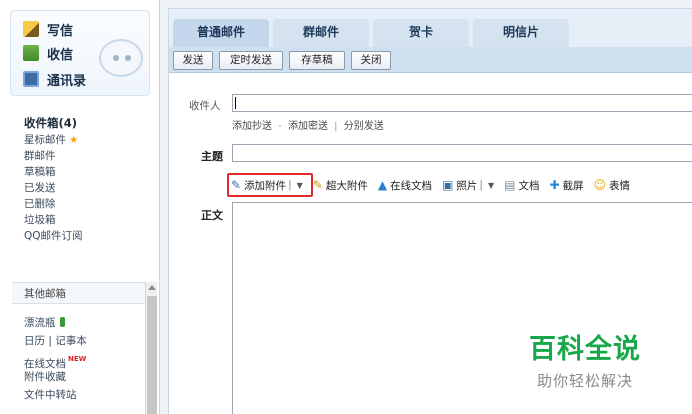 The width and height of the screenshot is (692, 414). Describe the element at coordinates (573, 185) in the screenshot. I see `screenshot-label: 截屏` at that location.